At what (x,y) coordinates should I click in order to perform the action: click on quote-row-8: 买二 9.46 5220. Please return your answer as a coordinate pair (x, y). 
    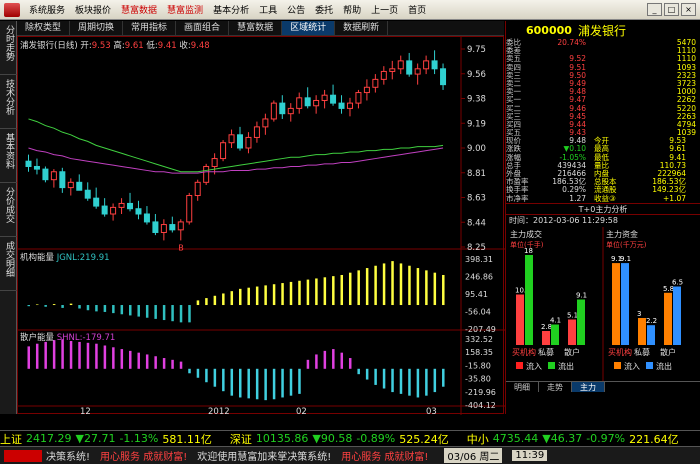
    Looking at the image, I should click on (603, 108).